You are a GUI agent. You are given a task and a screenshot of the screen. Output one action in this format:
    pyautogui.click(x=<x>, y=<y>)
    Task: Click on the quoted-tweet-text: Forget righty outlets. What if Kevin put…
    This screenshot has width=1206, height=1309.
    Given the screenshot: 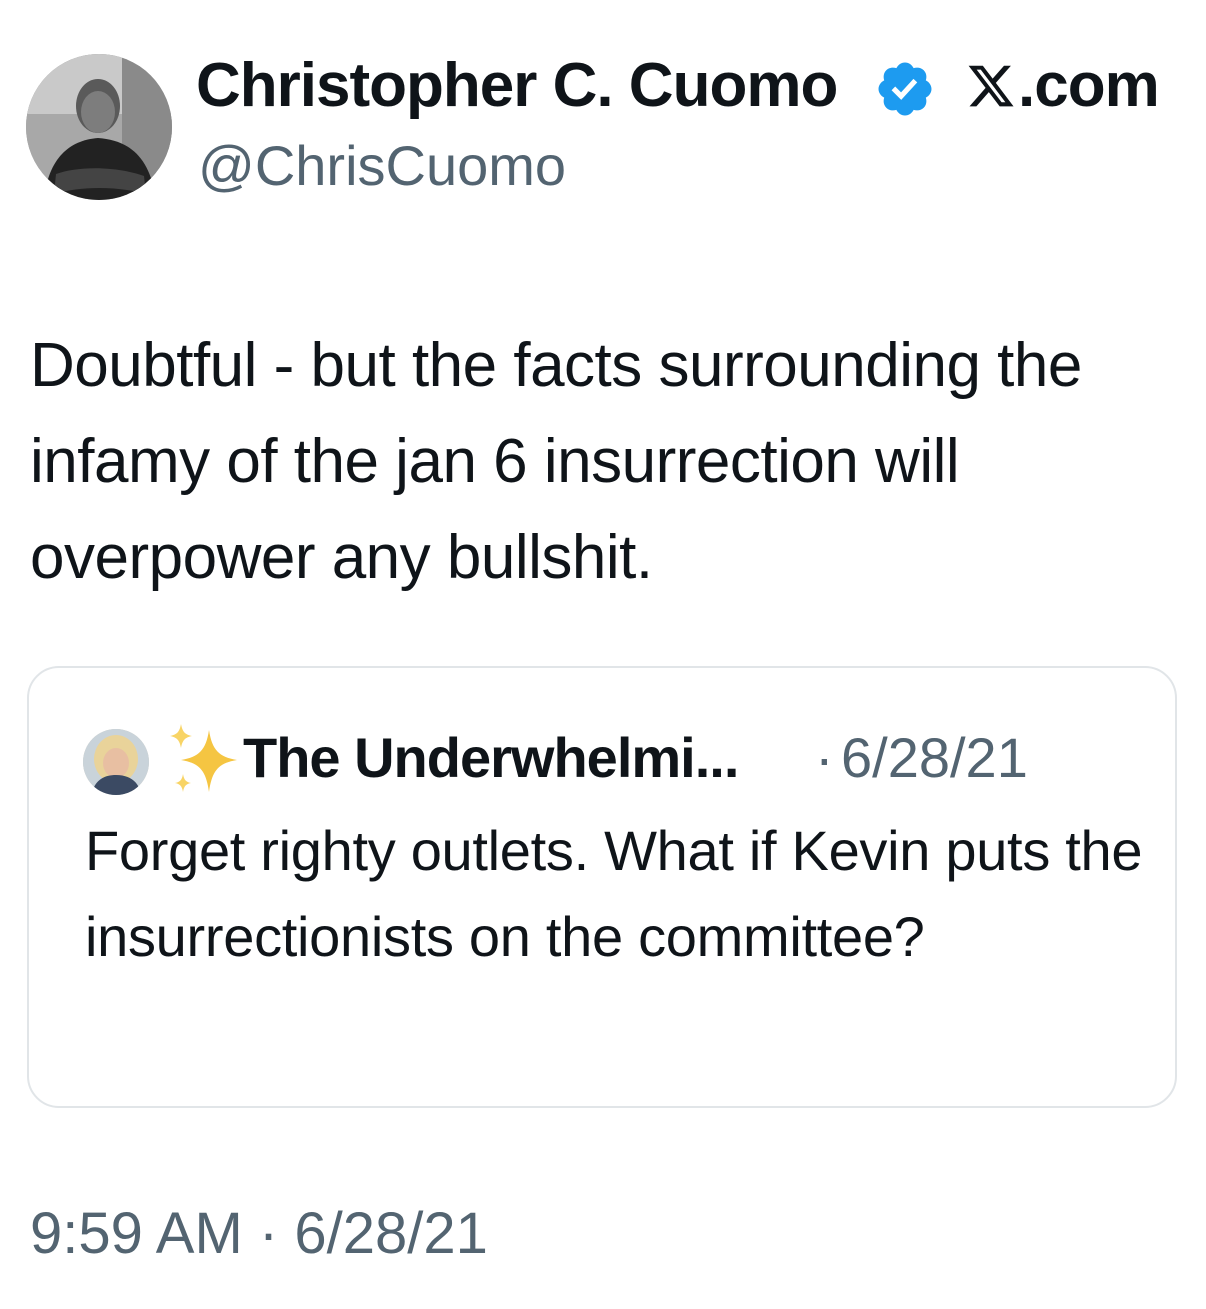 What is the action you would take?
    pyautogui.click(x=614, y=893)
    